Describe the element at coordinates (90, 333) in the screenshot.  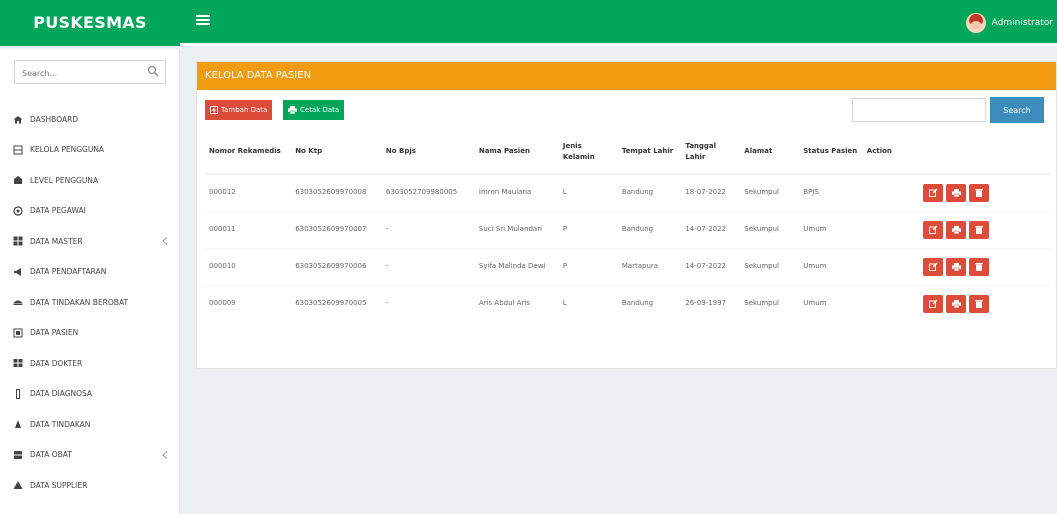
I see `sidebar-item-data-pasien: DATA PASIEN` at that location.